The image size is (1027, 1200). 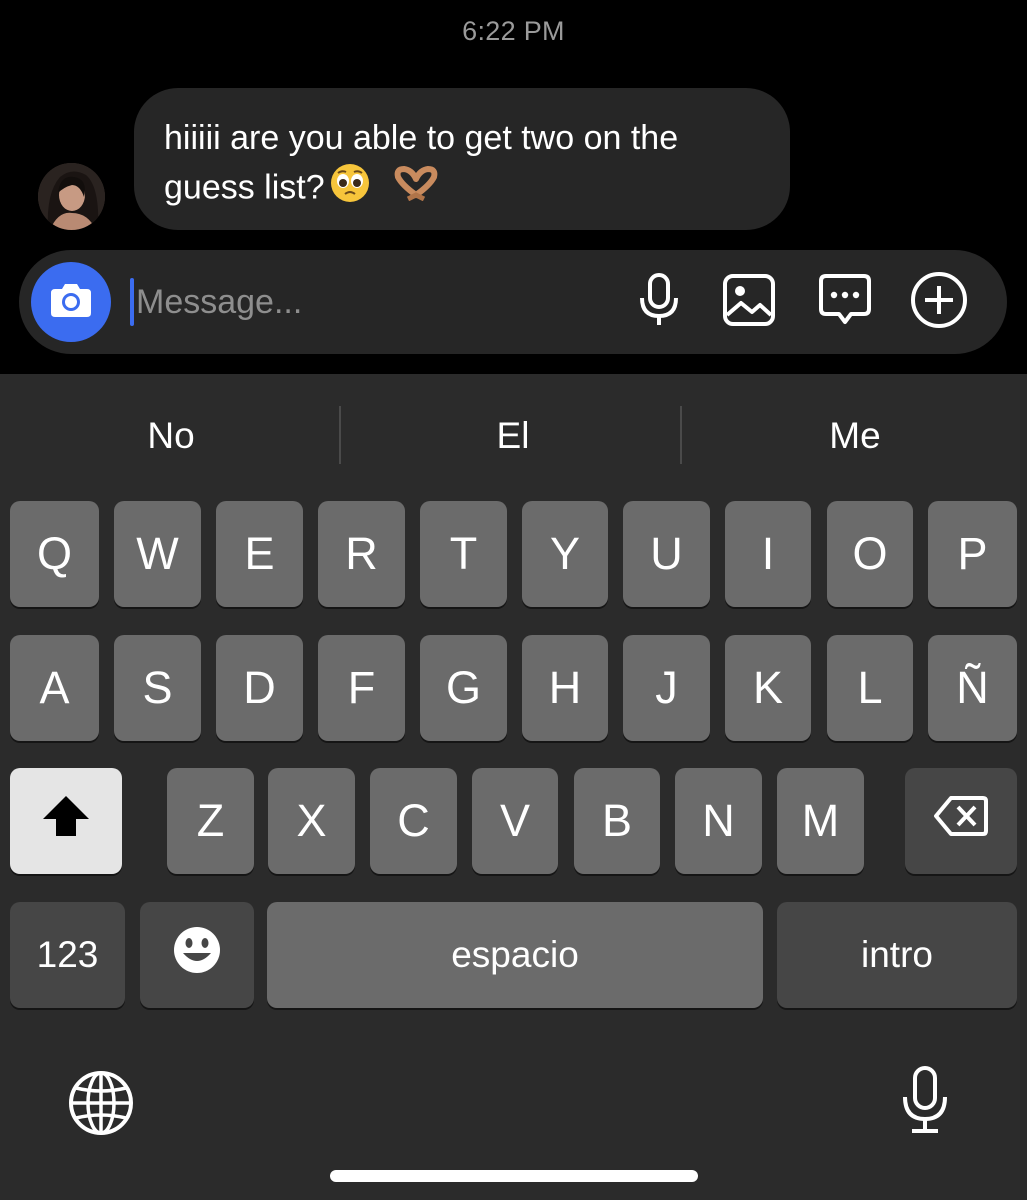 I want to click on key-l: L, so click(x=870, y=688).